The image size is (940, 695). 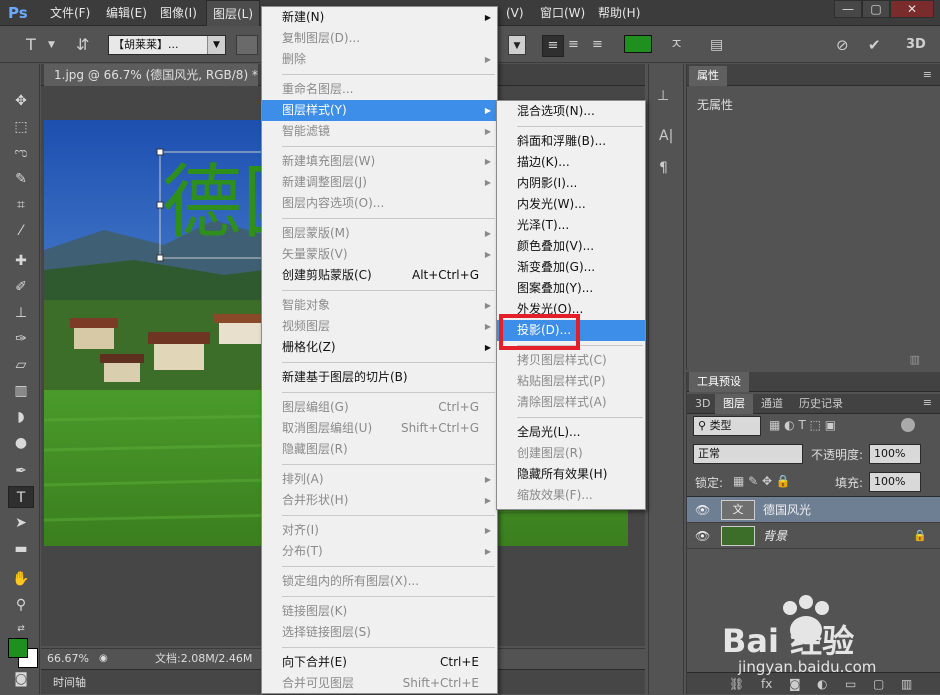 What do you see at coordinates (21, 205) in the screenshot?
I see `crop-tool-icon: ⌗` at bounding box center [21, 205].